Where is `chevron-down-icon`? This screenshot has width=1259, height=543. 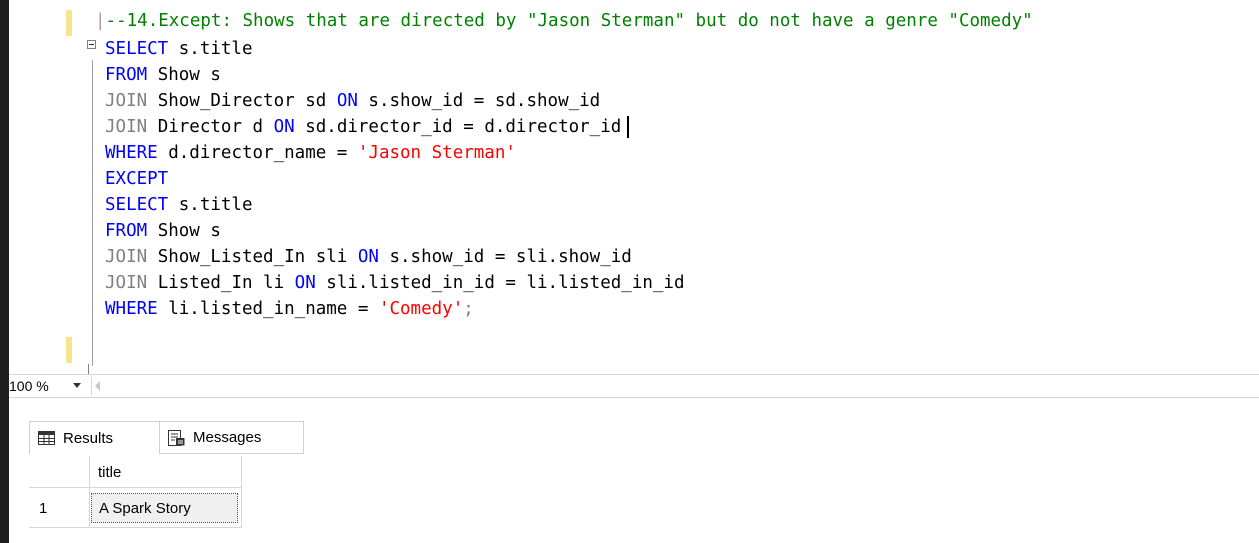
chevron-down-icon is located at coordinates (77, 385).